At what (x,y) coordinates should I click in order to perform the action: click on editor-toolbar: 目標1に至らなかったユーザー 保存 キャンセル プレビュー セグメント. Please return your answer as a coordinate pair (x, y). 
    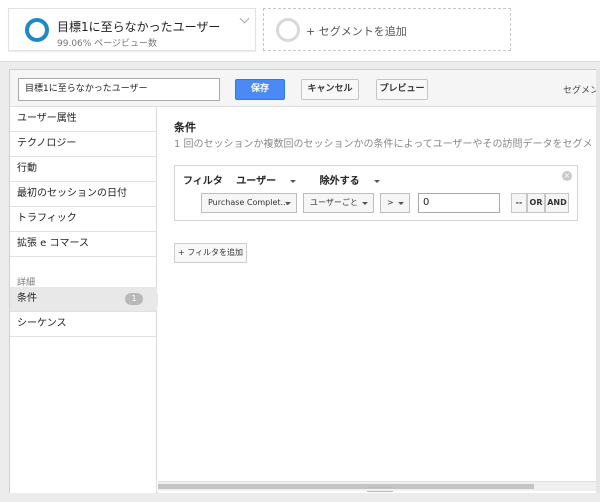
    Looking at the image, I should click on (305, 88).